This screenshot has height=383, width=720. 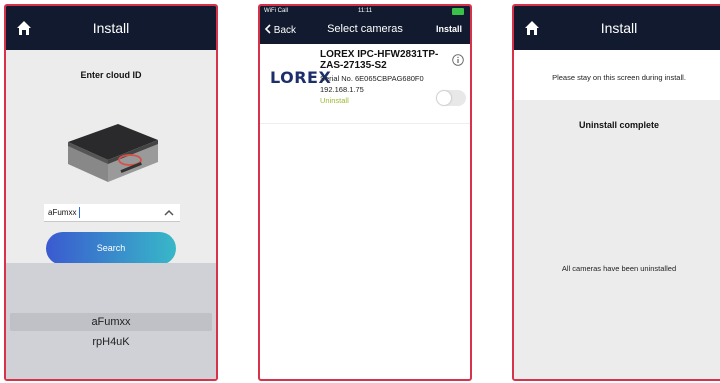 I want to click on search-button: Search, so click(x=111, y=248).